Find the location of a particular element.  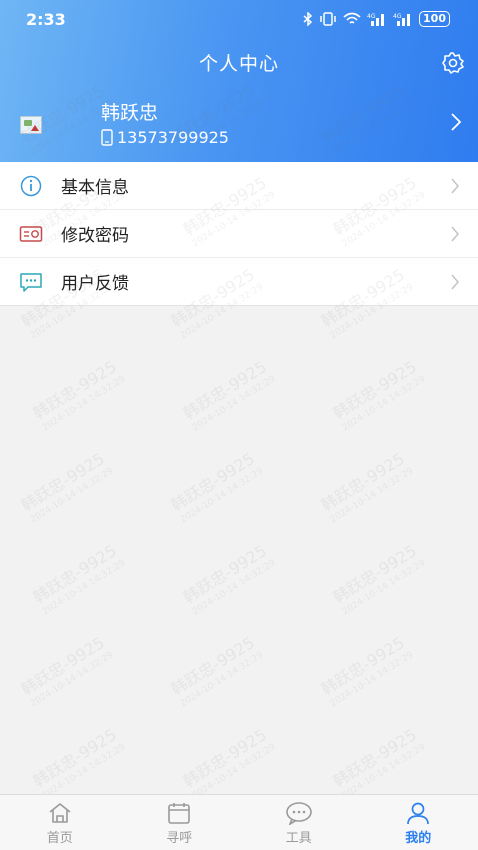

home-icon is located at coordinates (60, 813).